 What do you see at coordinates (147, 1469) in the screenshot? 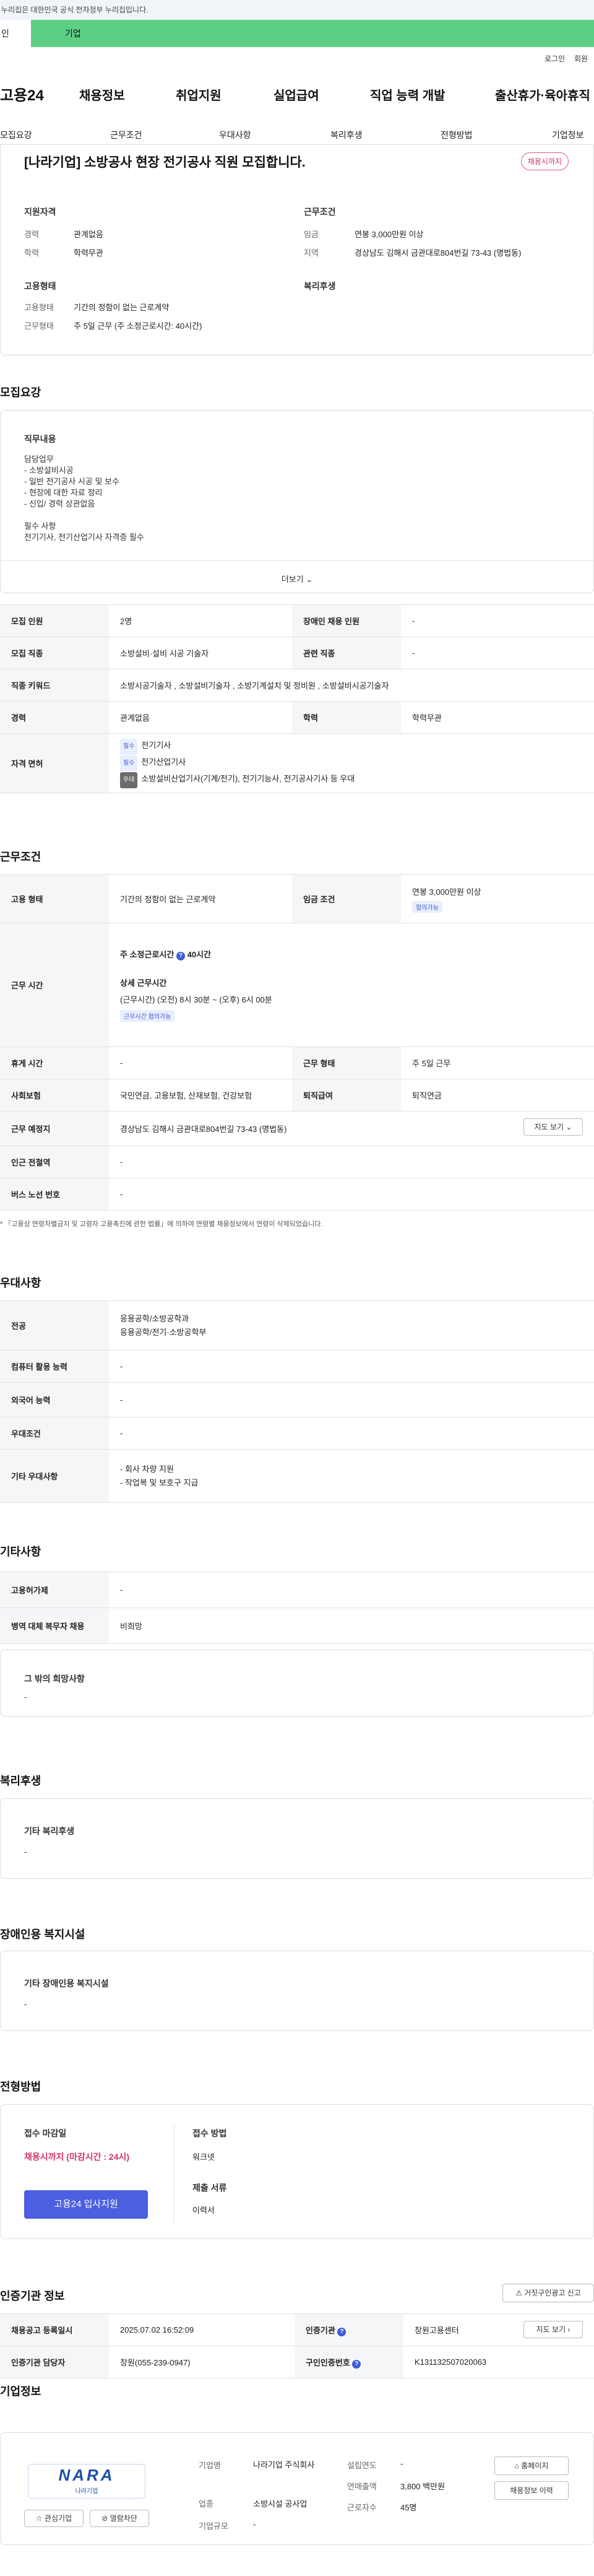
I see `other-pref-value: - 회사 차량 지원` at bounding box center [147, 1469].